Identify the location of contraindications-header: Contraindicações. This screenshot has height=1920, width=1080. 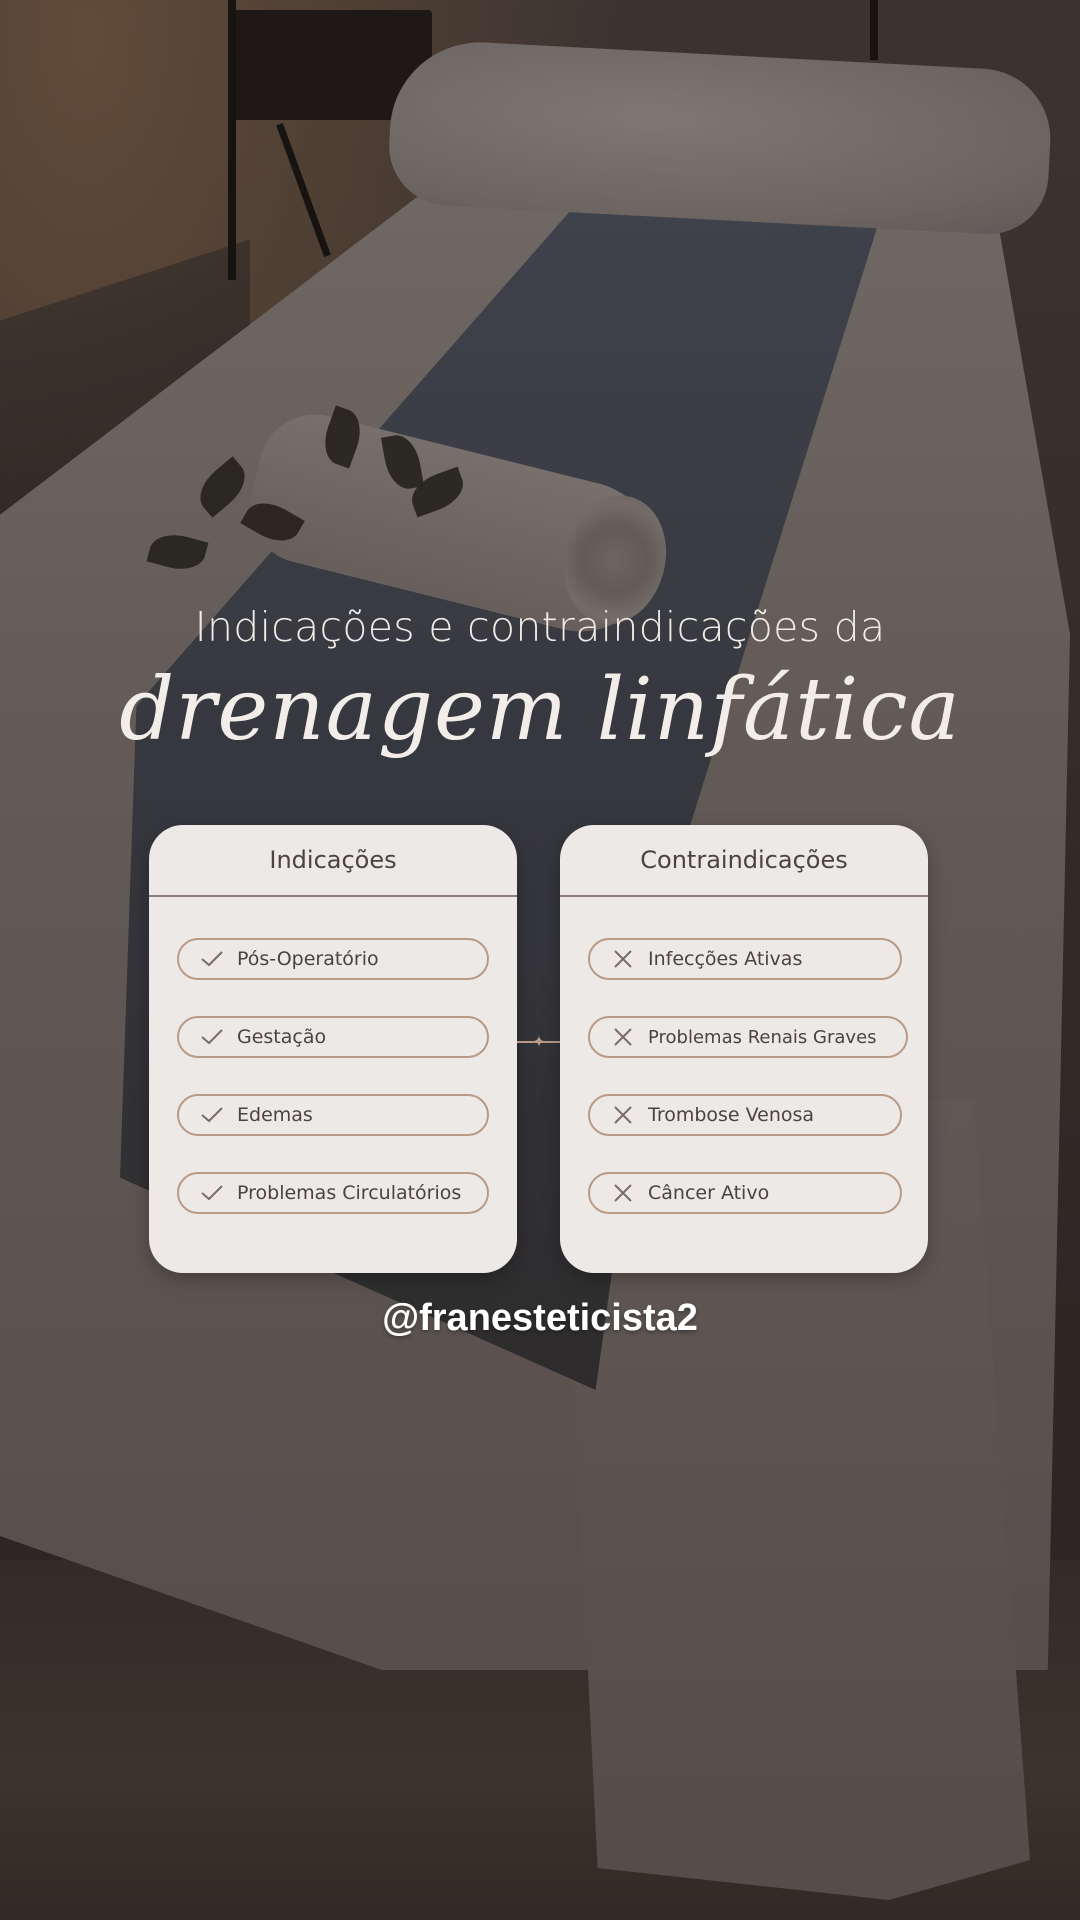
(744, 861).